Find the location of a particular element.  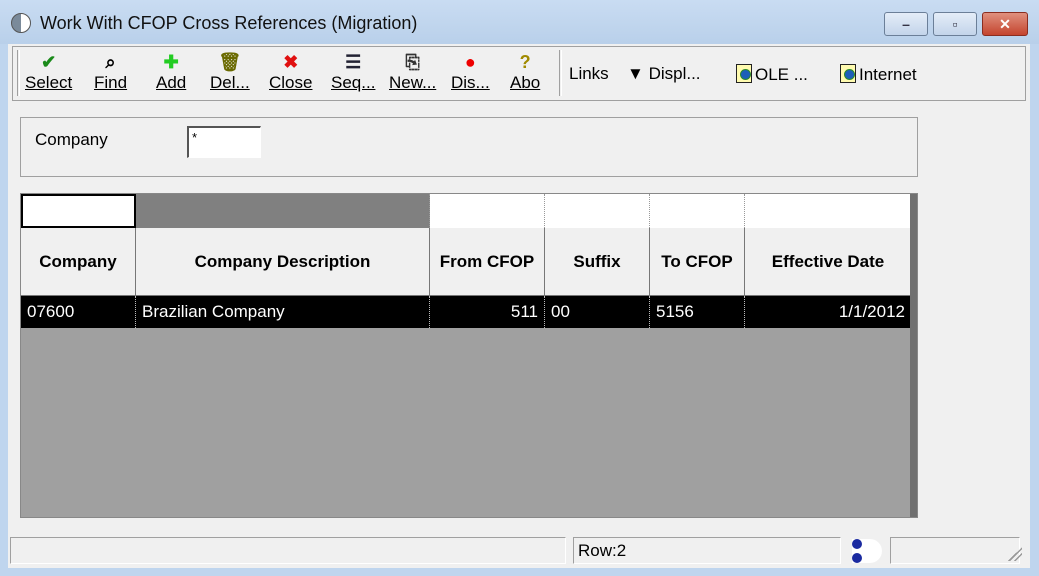

toolbar-button-close: ✖ Close is located at coordinates (290, 72).